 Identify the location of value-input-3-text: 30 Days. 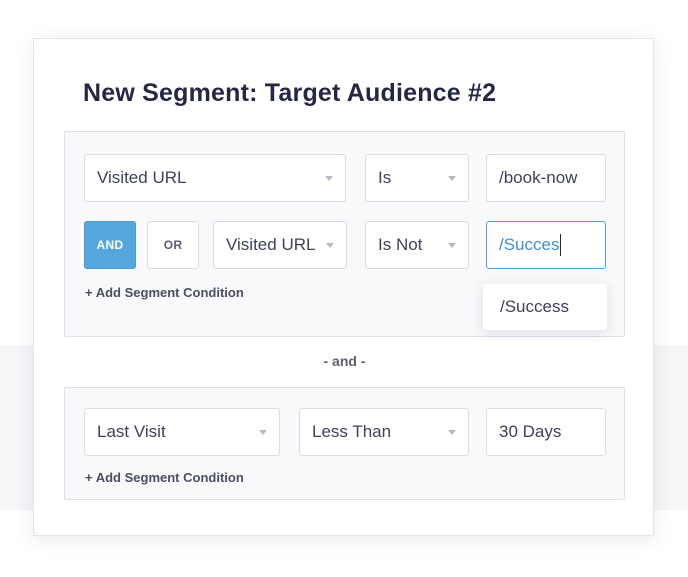
(530, 431).